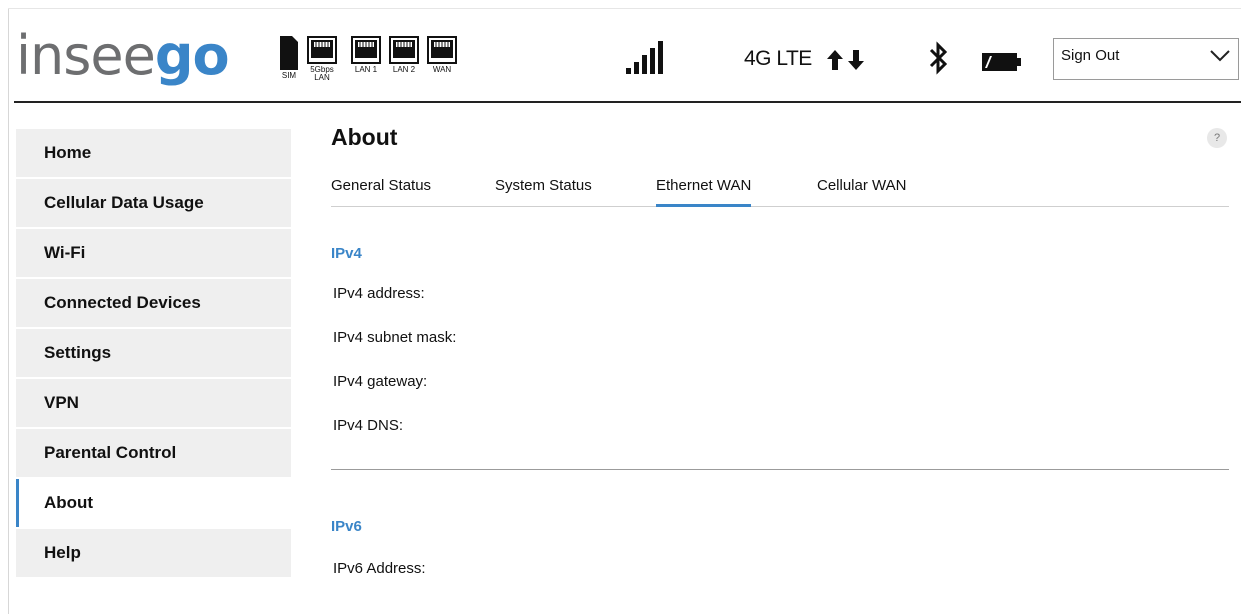 The width and height of the screenshot is (1241, 614). Describe the element at coordinates (68, 152) in the screenshot. I see `sidebar-item-label: Home` at that location.